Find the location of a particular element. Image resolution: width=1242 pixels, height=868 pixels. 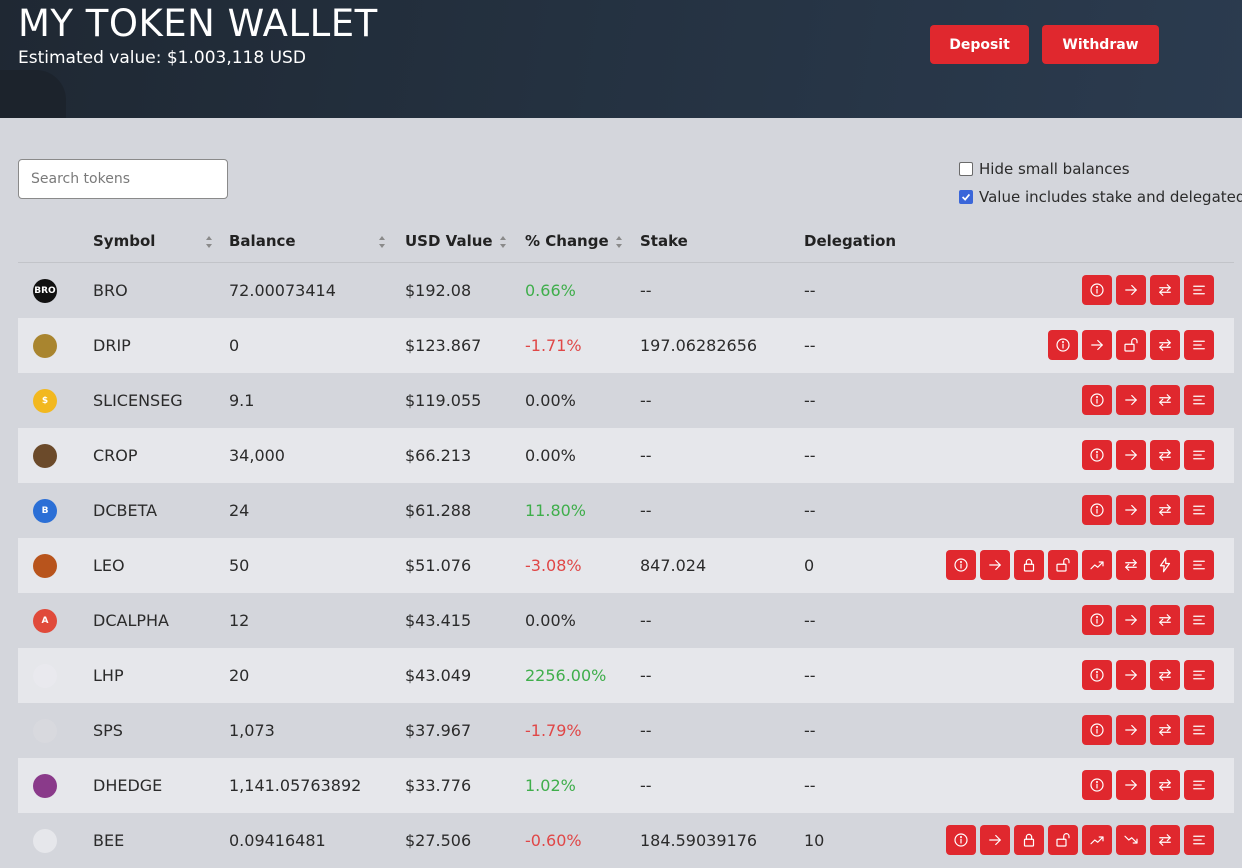

trend-up-icon is located at coordinates (1097, 840).